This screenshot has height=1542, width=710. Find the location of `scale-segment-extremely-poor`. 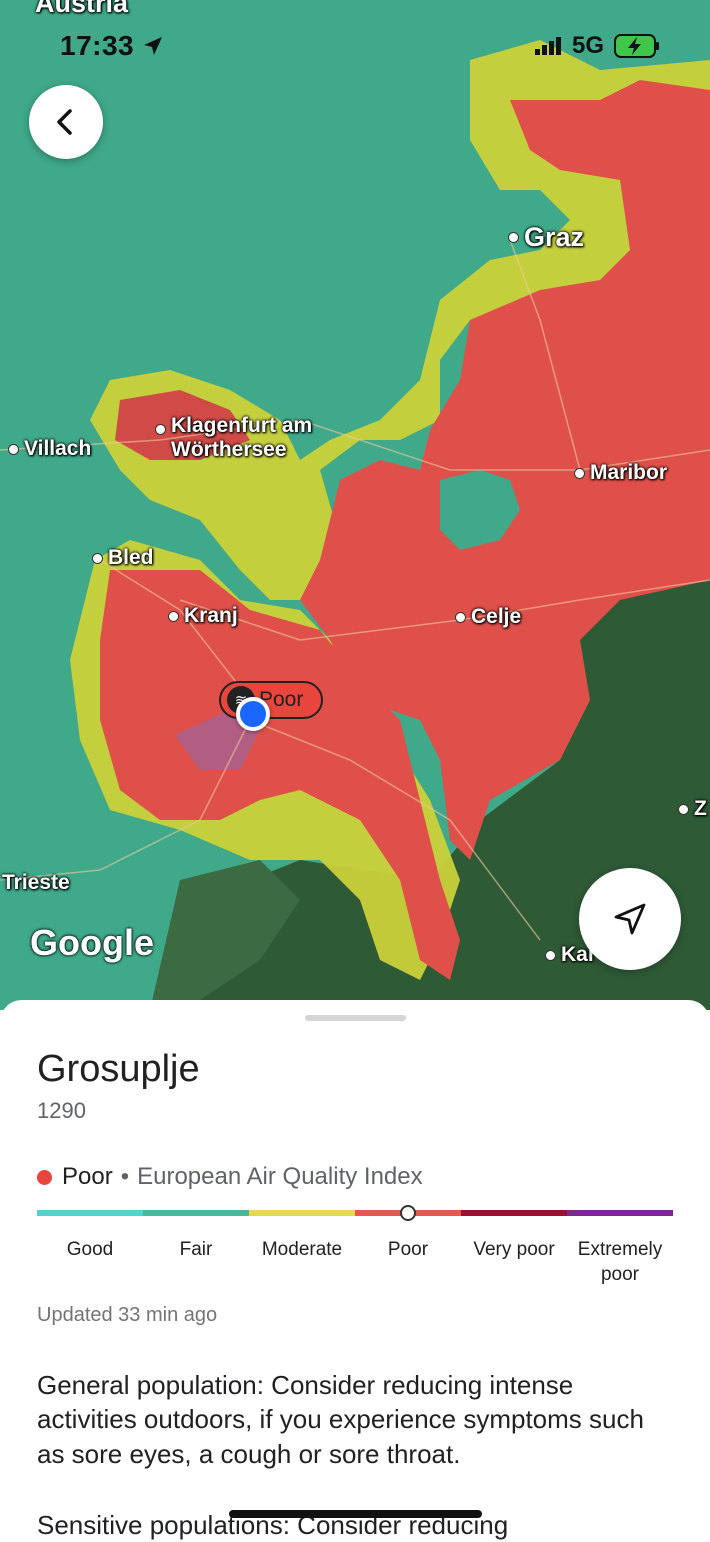

scale-segment-extremely-poor is located at coordinates (620, 1213).